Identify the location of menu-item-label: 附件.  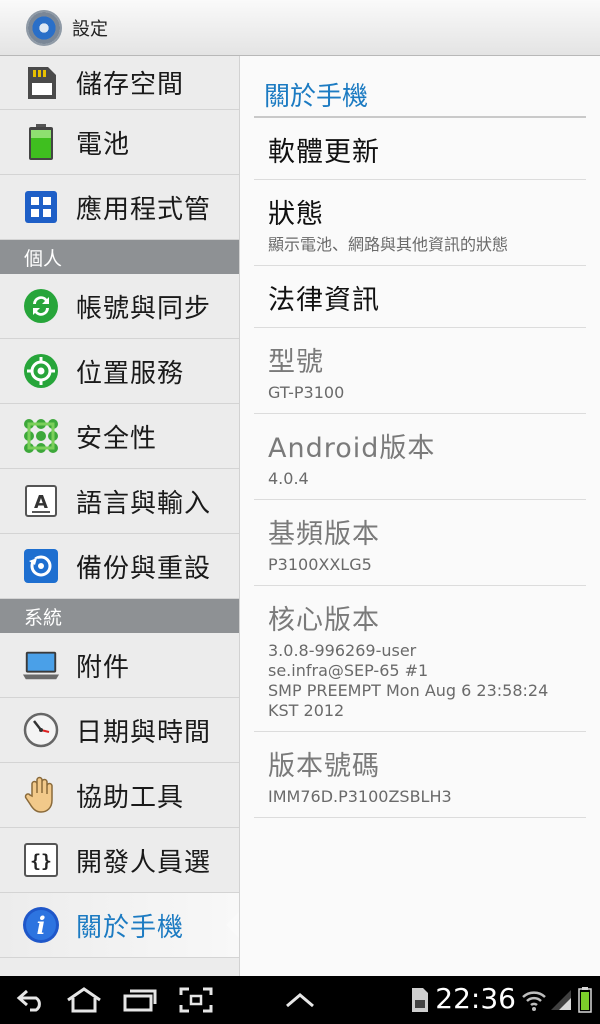
(103, 667).